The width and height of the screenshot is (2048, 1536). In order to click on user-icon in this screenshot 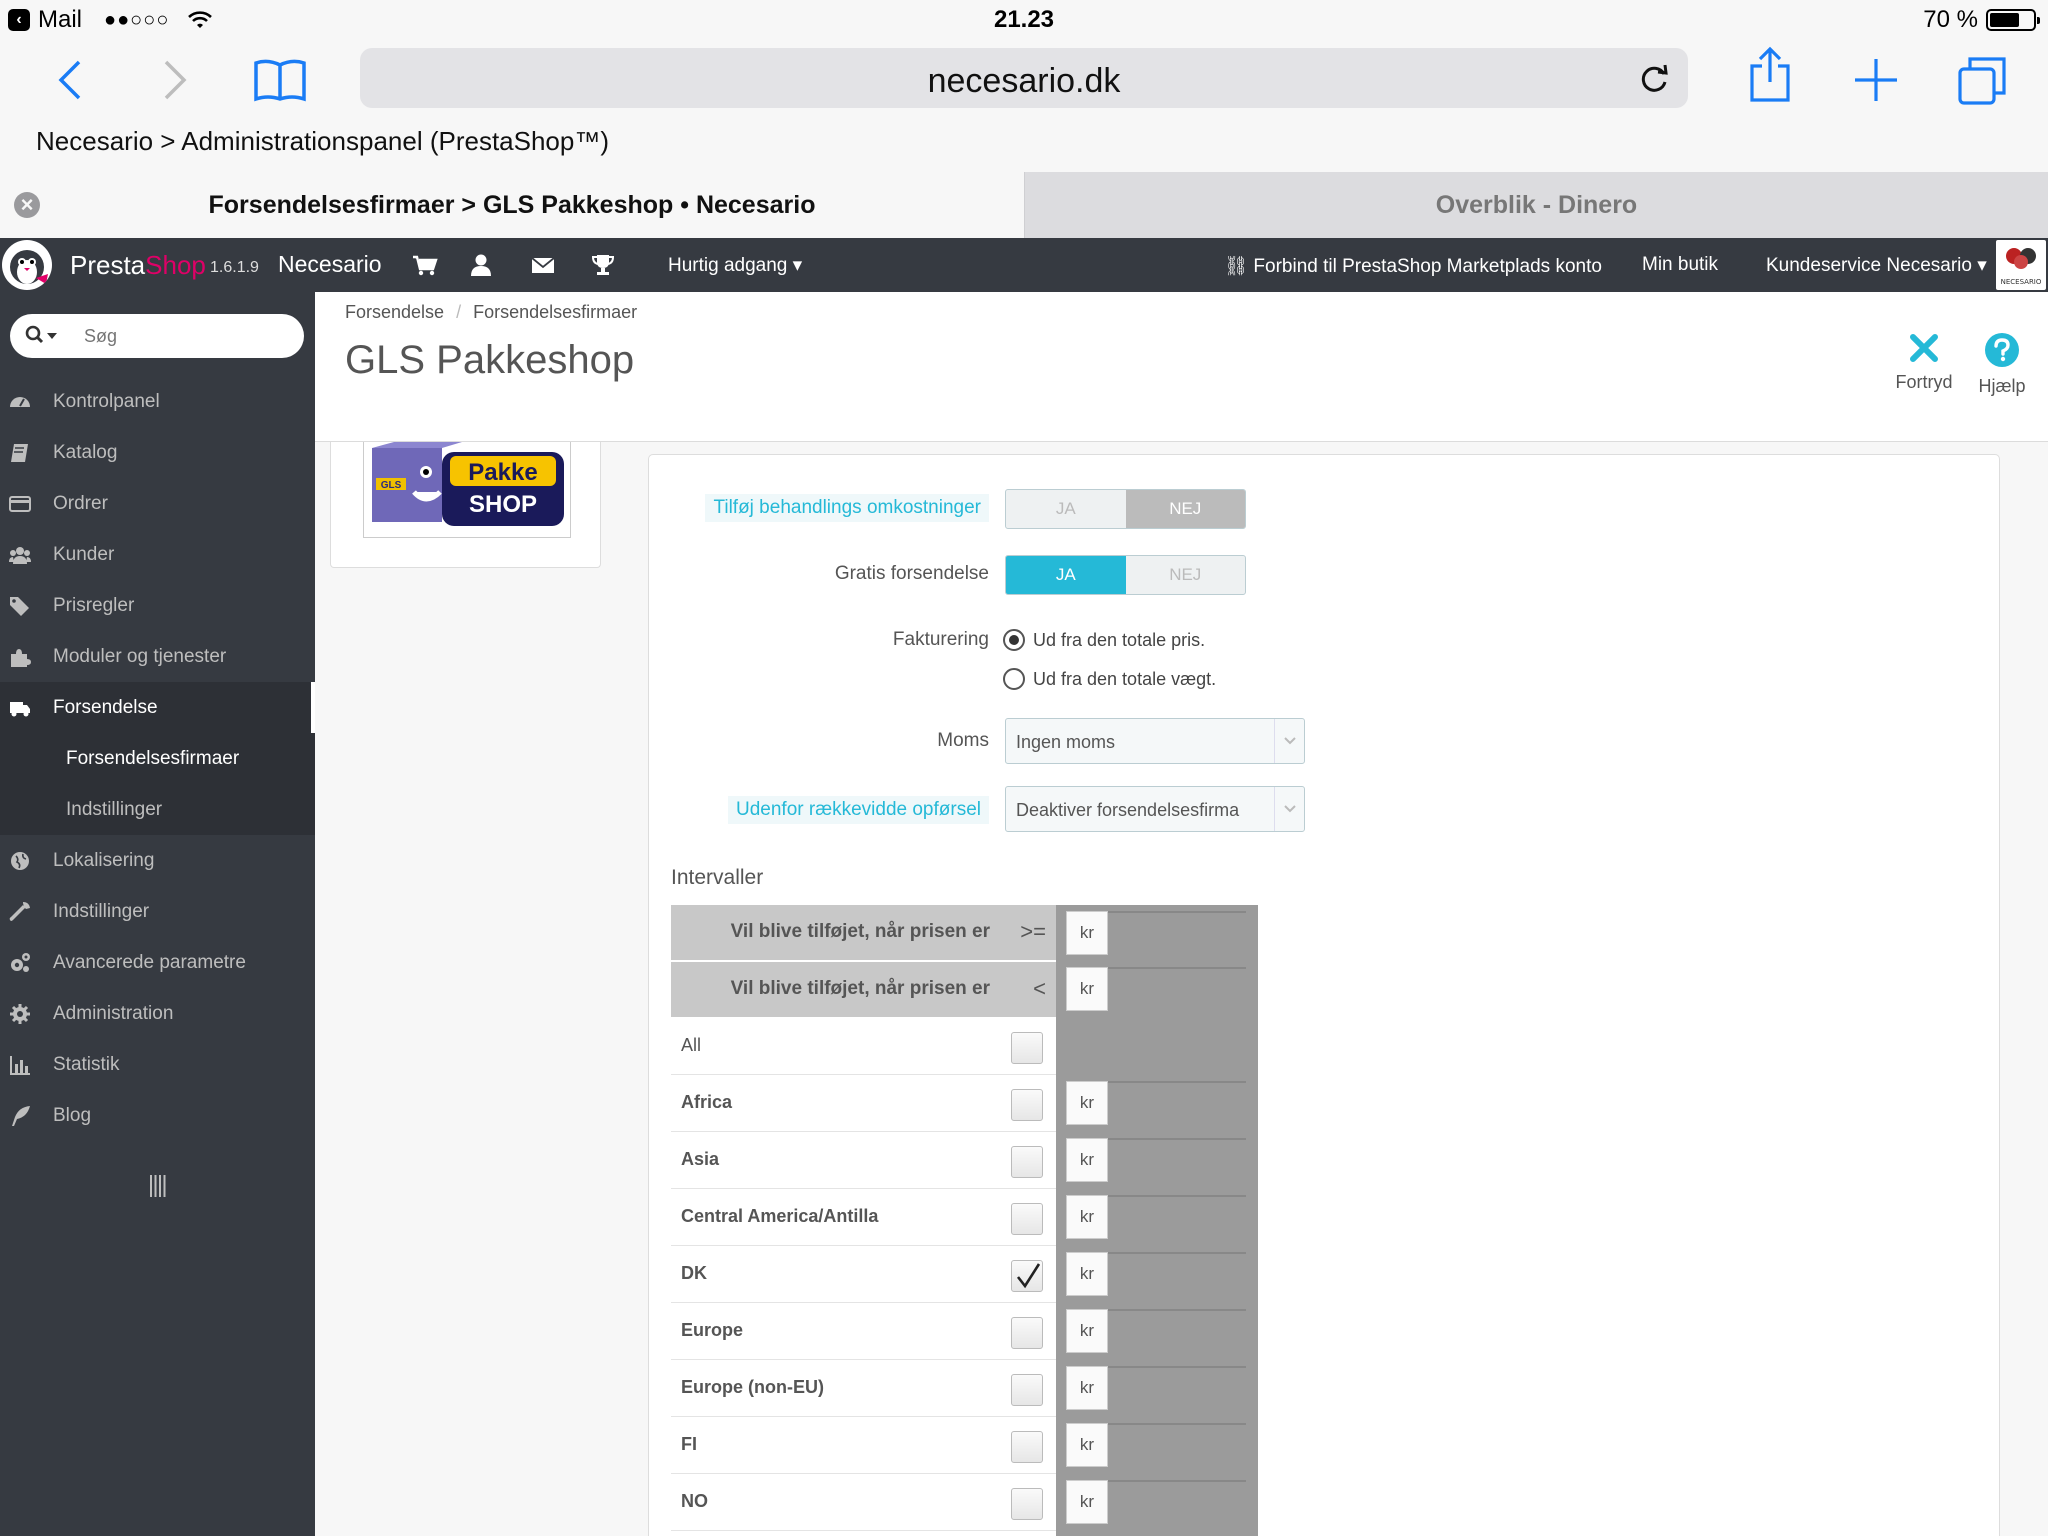, I will do `click(481, 265)`.